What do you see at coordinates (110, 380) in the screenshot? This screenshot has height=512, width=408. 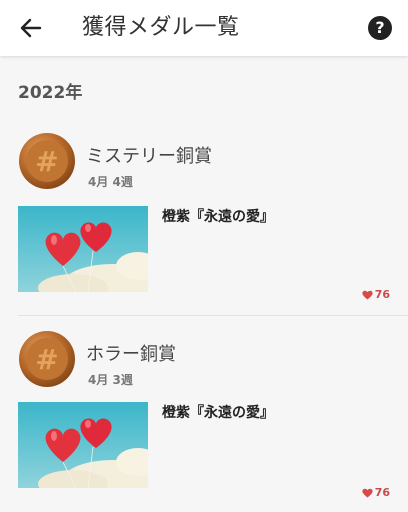 I see `medal-date: 4月 3週` at bounding box center [110, 380].